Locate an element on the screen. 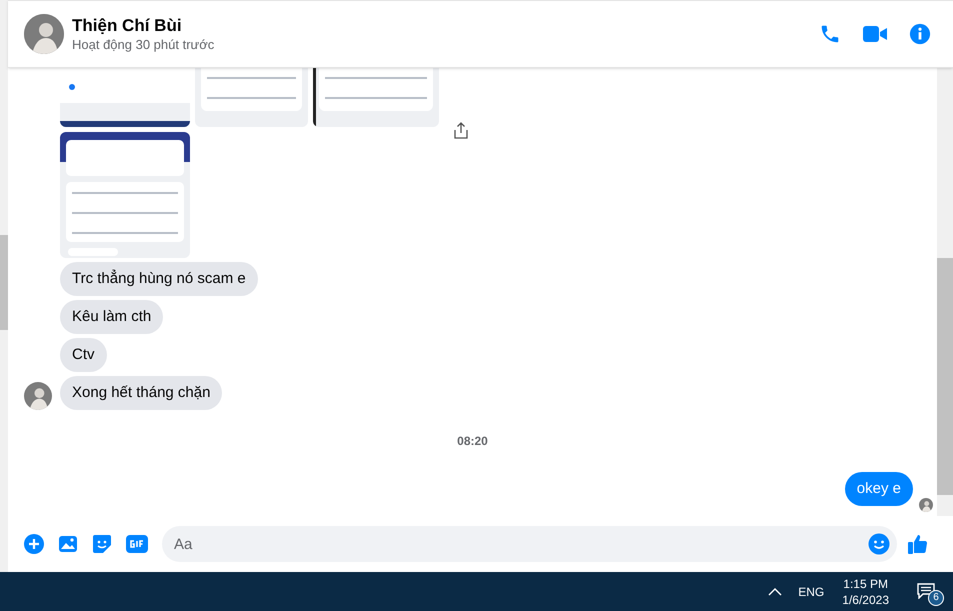 Image resolution: width=953 pixels, height=611 pixels. thumbs-up-icon is located at coordinates (918, 544).